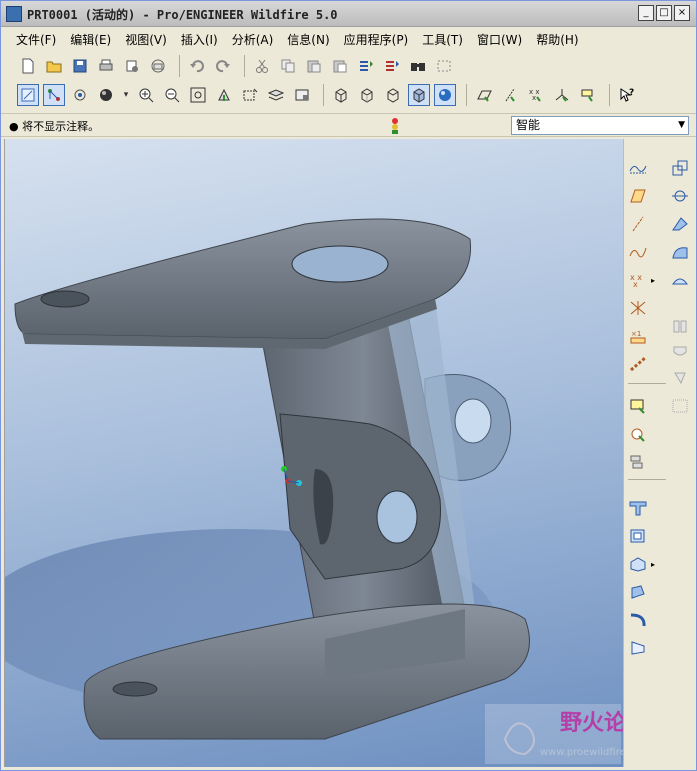 This screenshot has height=771, width=697. Describe the element at coordinates (536, 95) in the screenshot. I see `datum-points-icon: x xx` at that location.